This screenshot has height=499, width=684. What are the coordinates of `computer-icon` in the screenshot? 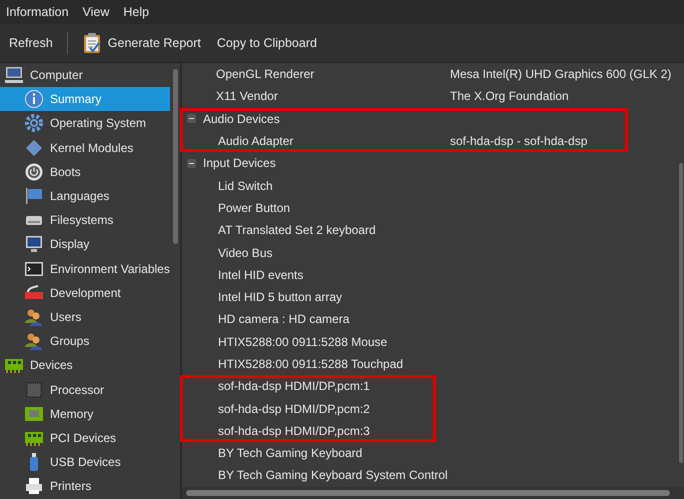 It's located at (14, 75).